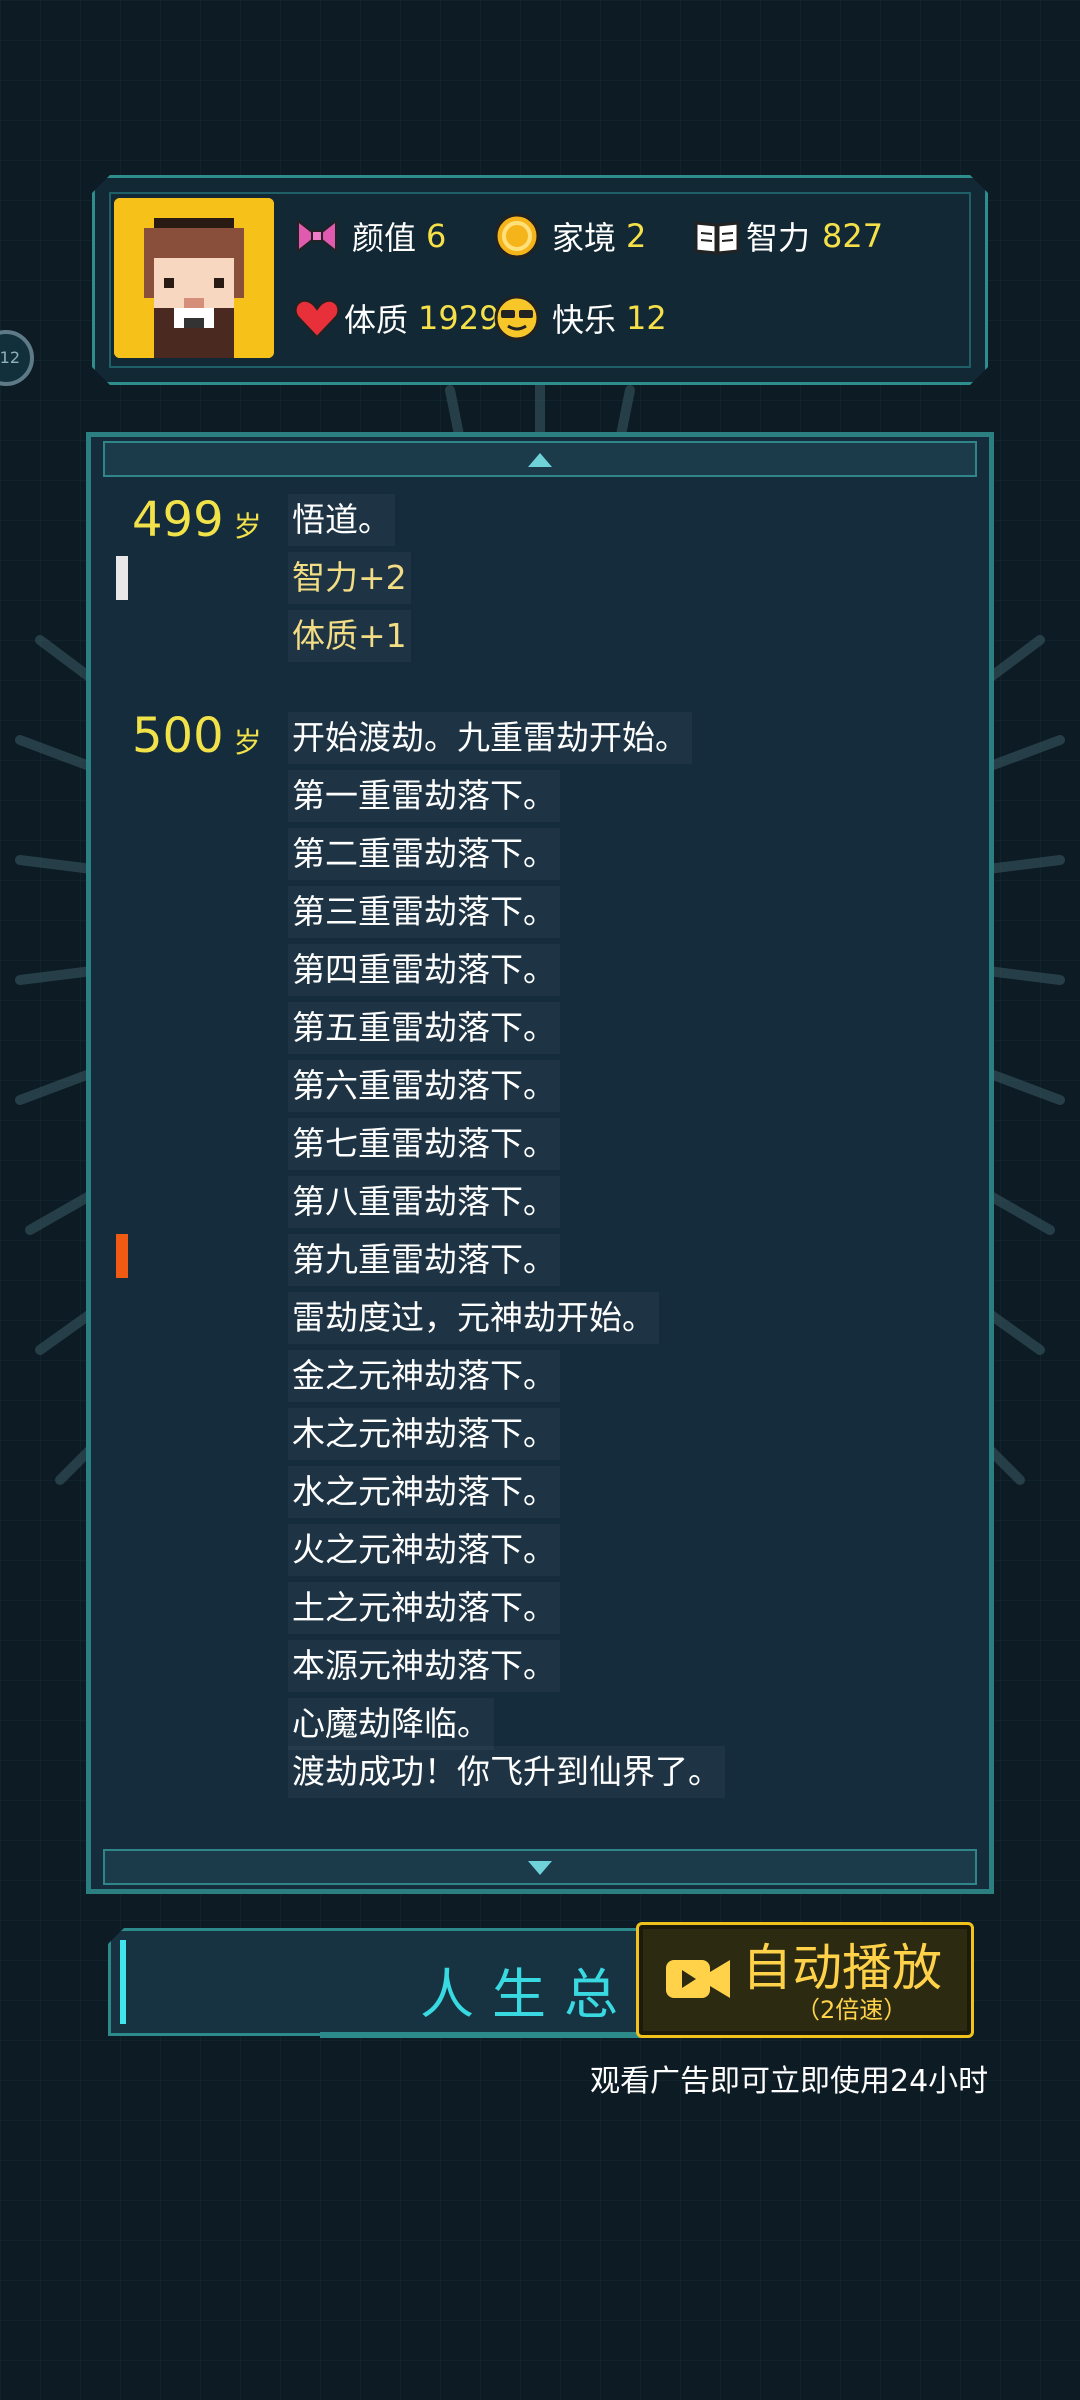  I want to click on chevron-up-icon, so click(540, 460).